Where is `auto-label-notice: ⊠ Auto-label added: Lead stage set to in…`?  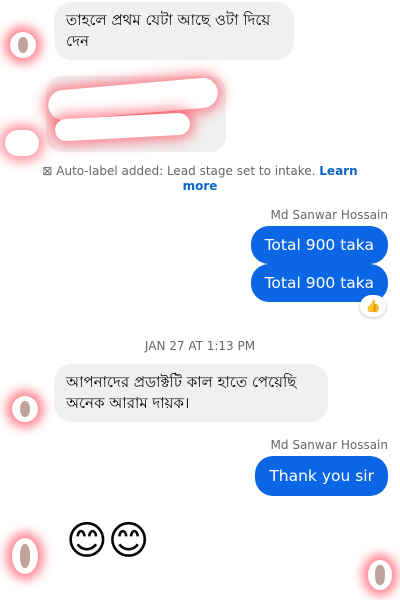
auto-label-notice: ⊠ Auto-label added: Lead stage set to in… is located at coordinates (200, 179).